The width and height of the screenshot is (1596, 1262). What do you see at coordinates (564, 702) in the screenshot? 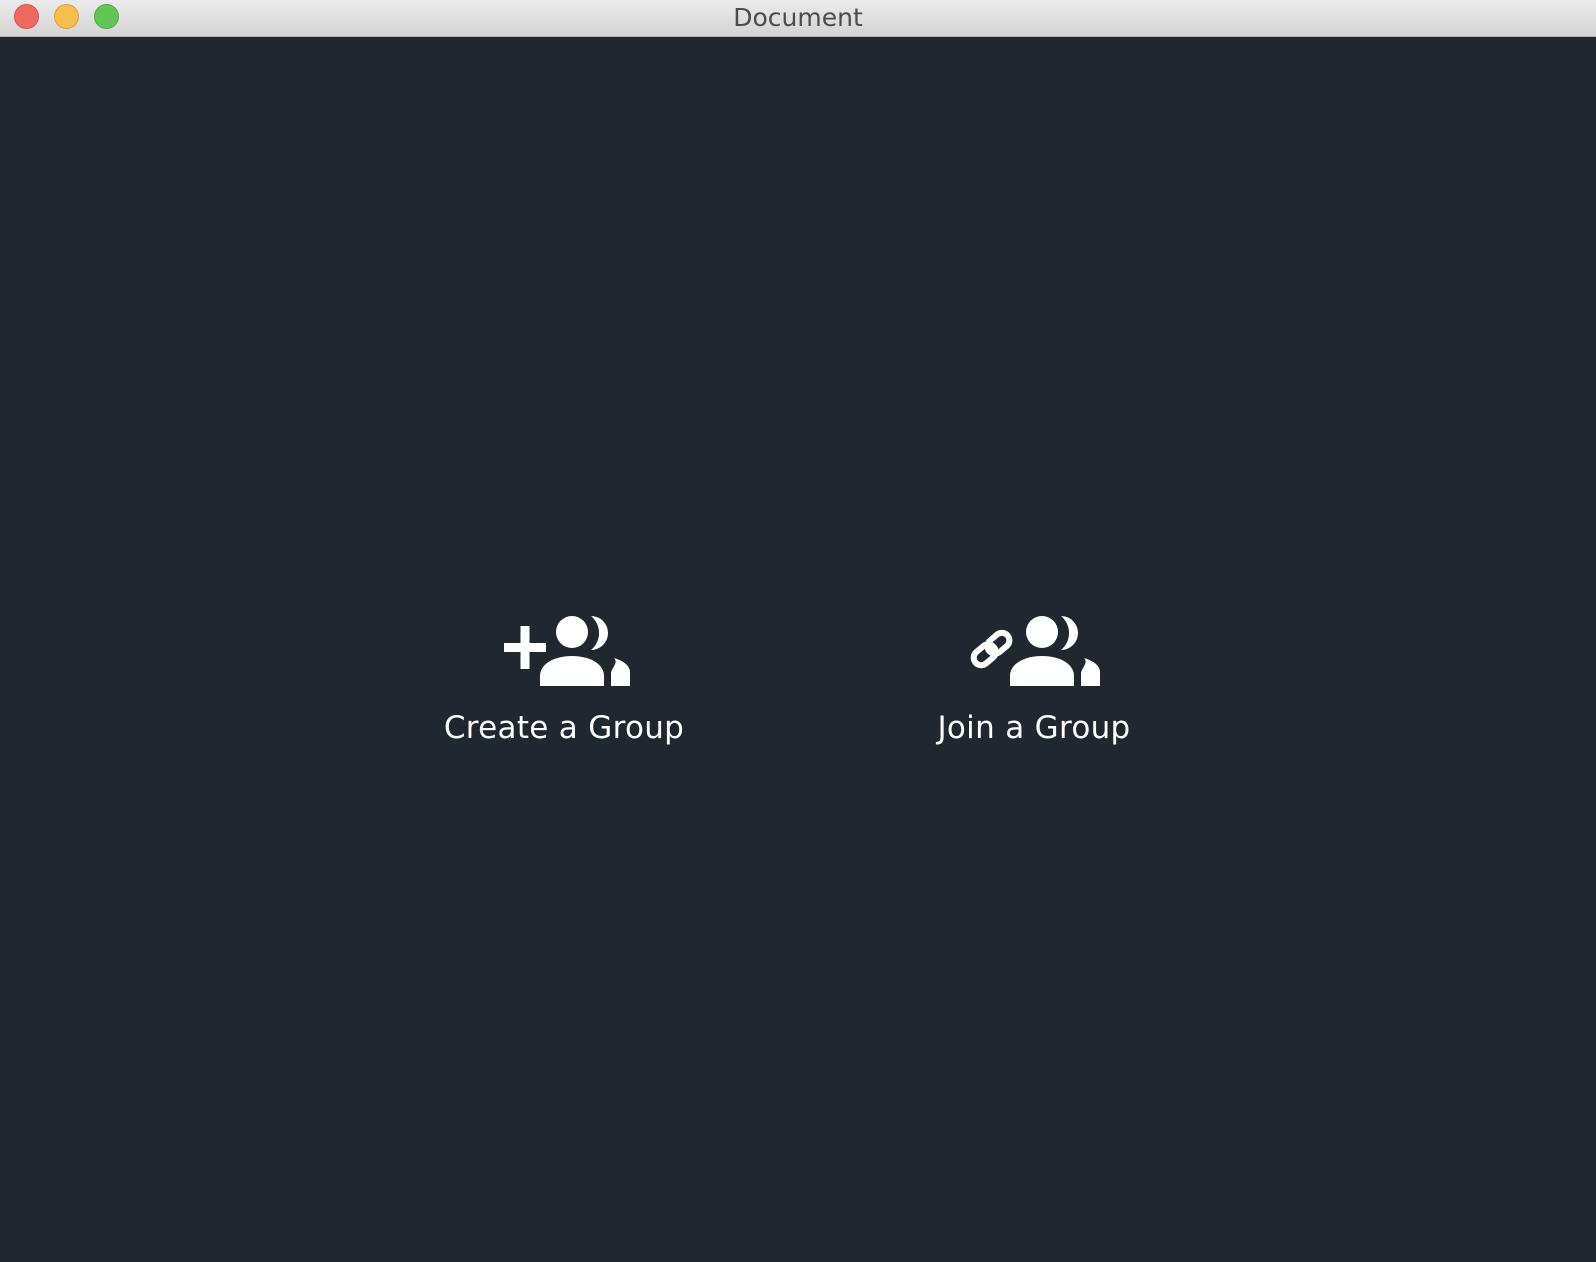
I see `create-group-button: Create a Group` at bounding box center [564, 702].